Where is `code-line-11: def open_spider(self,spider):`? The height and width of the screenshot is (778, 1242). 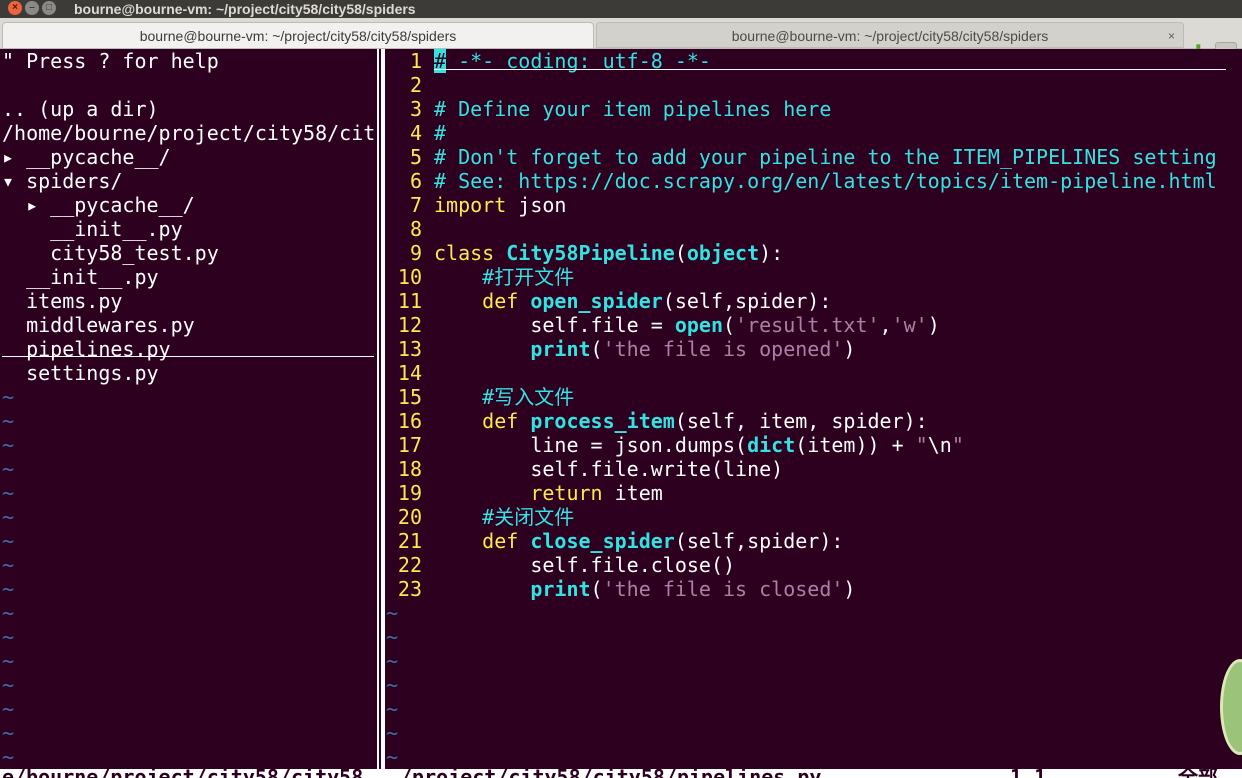
code-line-11: def open_spider(self,spider): is located at coordinates (632, 301).